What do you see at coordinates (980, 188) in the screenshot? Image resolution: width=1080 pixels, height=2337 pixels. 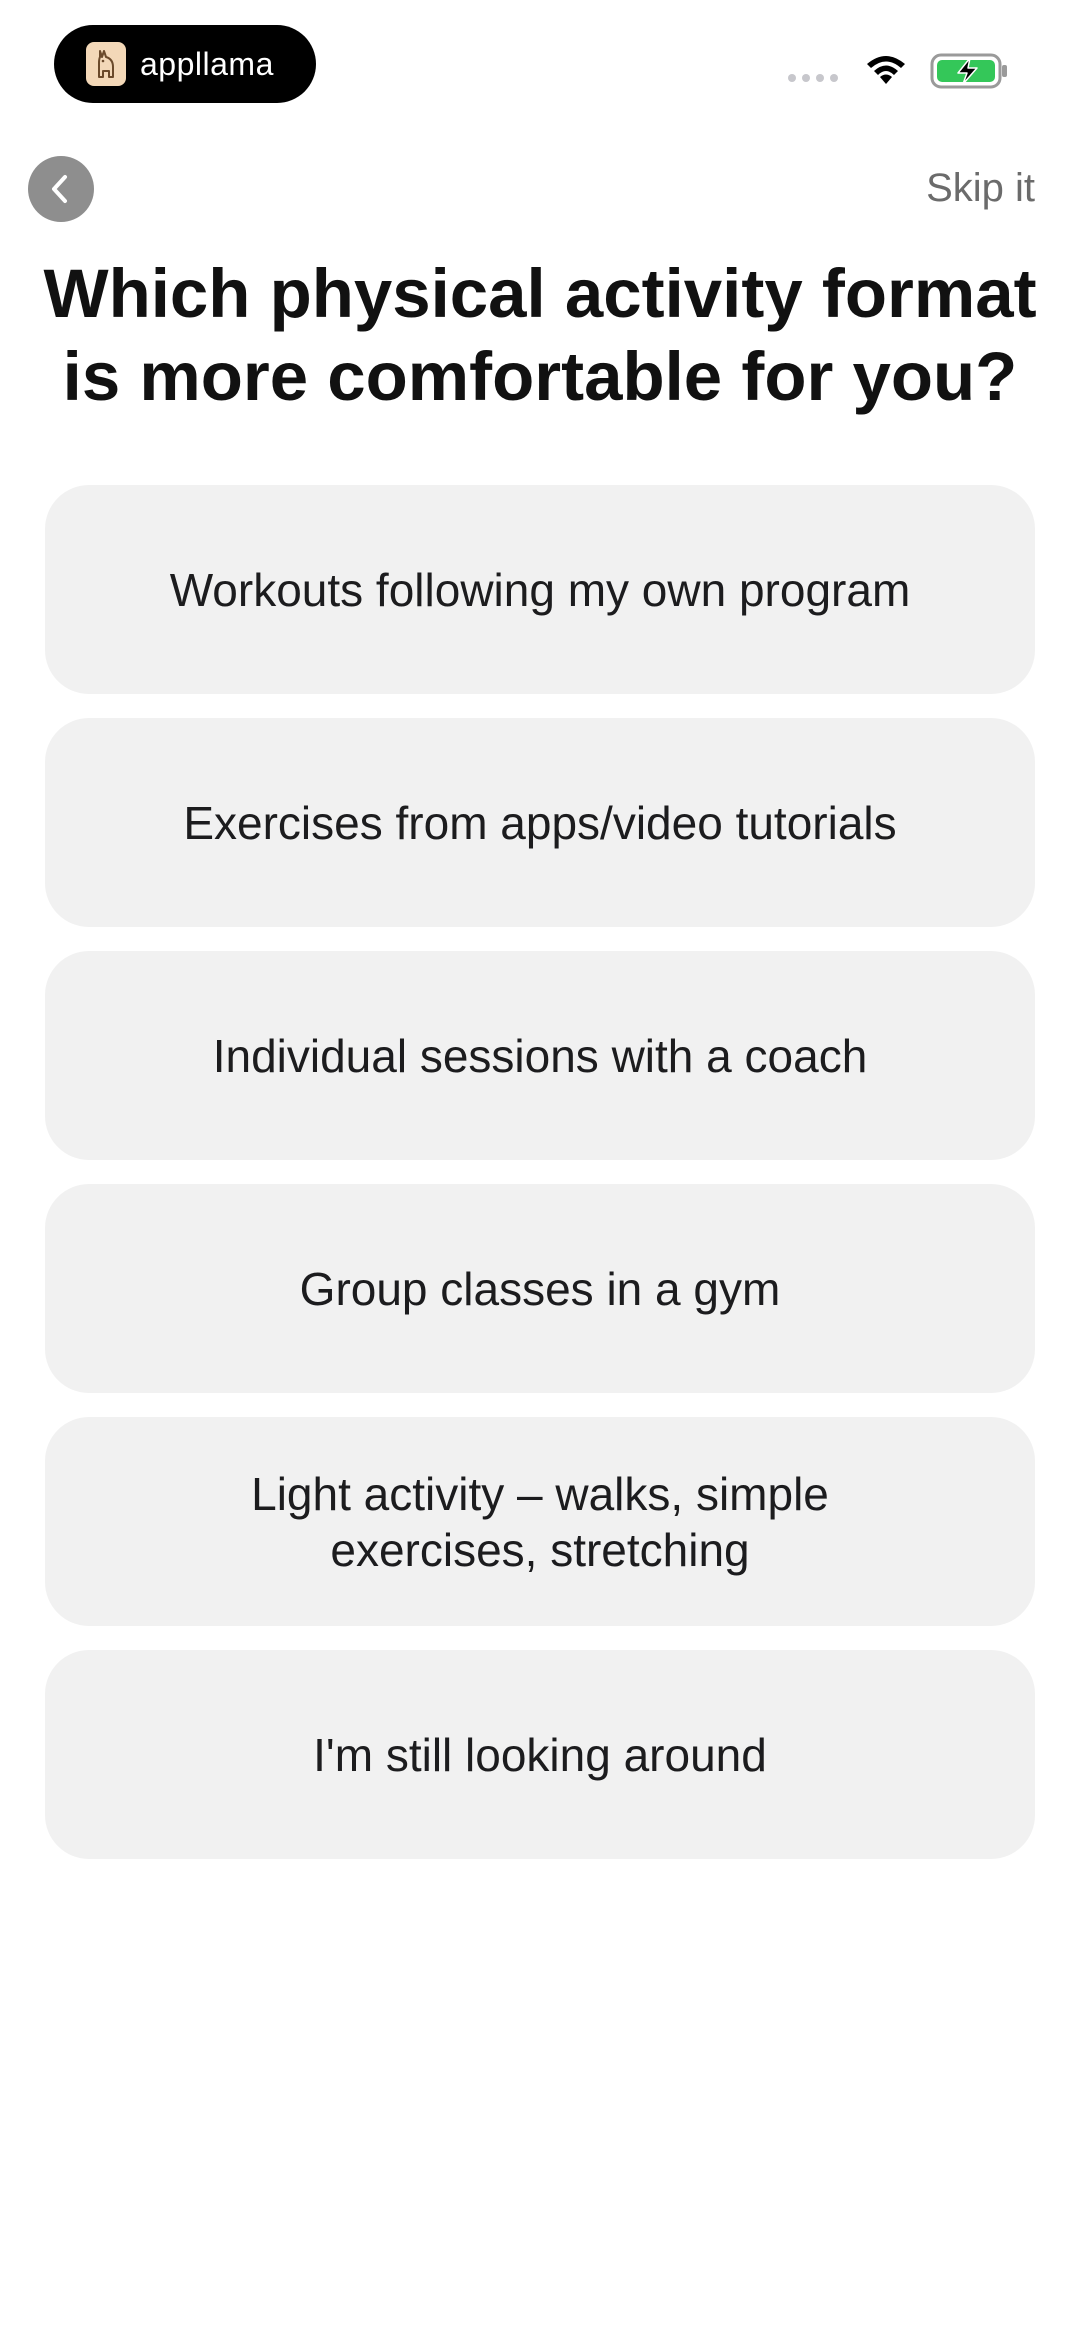 I see `skip-button: Skip it` at bounding box center [980, 188].